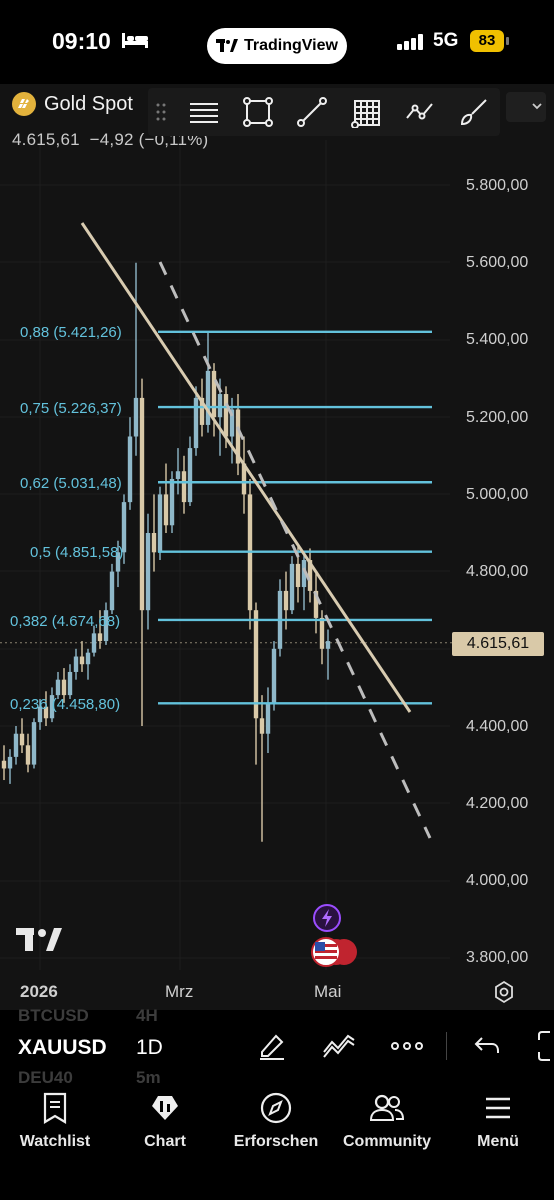 The height and width of the screenshot is (1200, 554). Describe the element at coordinates (77, 552) in the screenshot. I see `fib-level-label: 0,5 (4.851,58)` at that location.